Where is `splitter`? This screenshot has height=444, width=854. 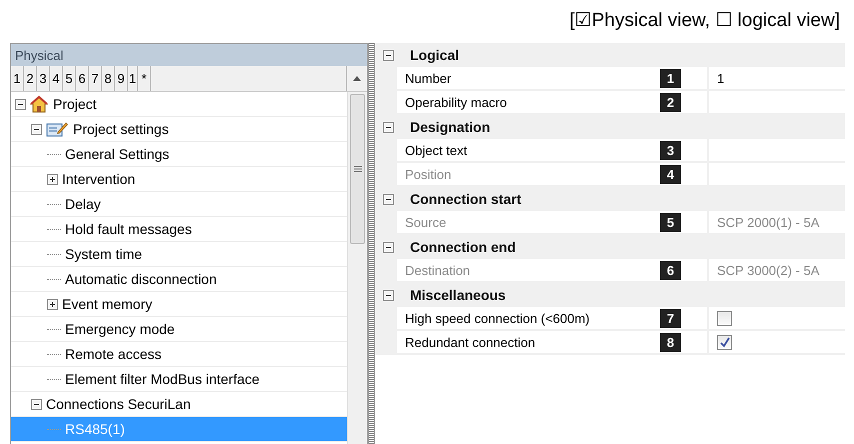
splitter is located at coordinates (371, 243).